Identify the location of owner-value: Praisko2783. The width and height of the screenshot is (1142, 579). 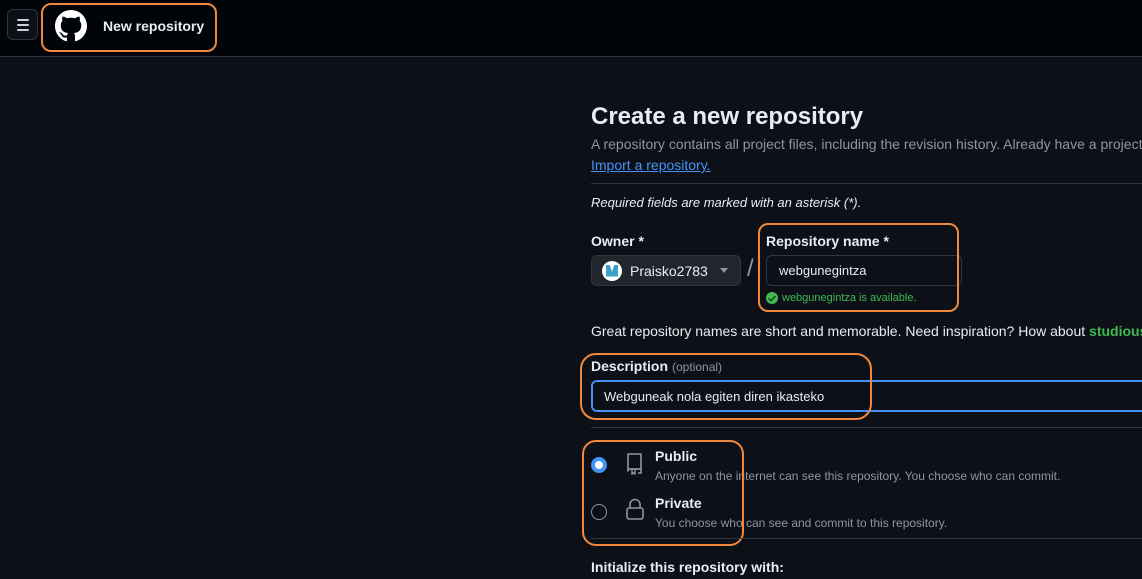
(669, 270).